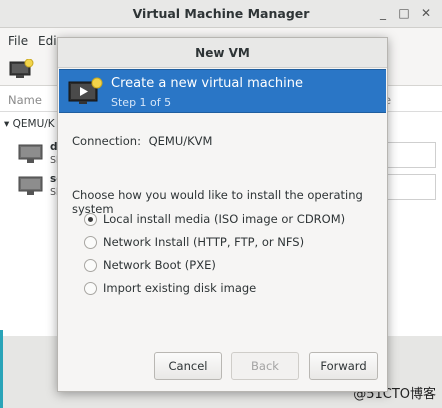 The height and width of the screenshot is (408, 442). I want to click on radio-local-media: Local install media (ISO image or CDROM), so click(229, 220).